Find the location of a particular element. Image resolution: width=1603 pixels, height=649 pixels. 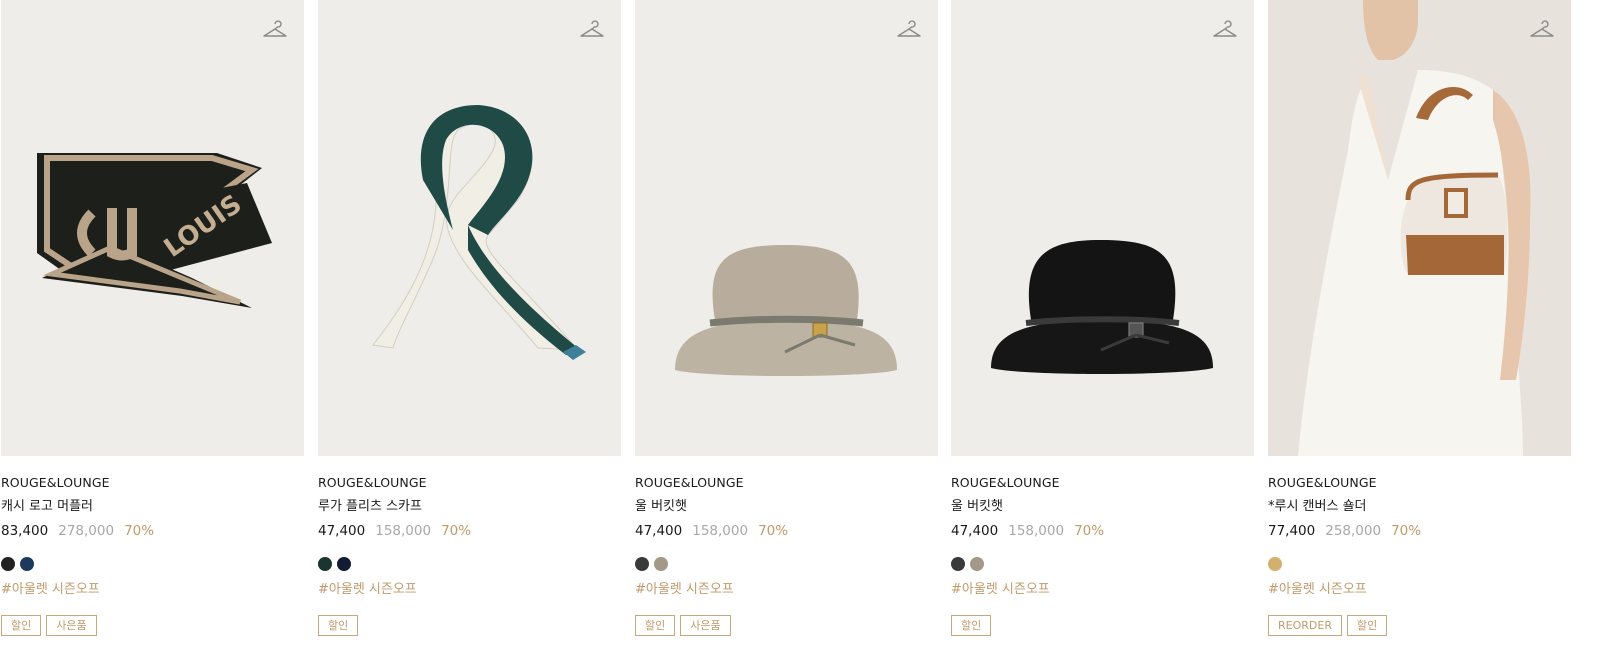

color-swatch-tan is located at coordinates (1275, 564).